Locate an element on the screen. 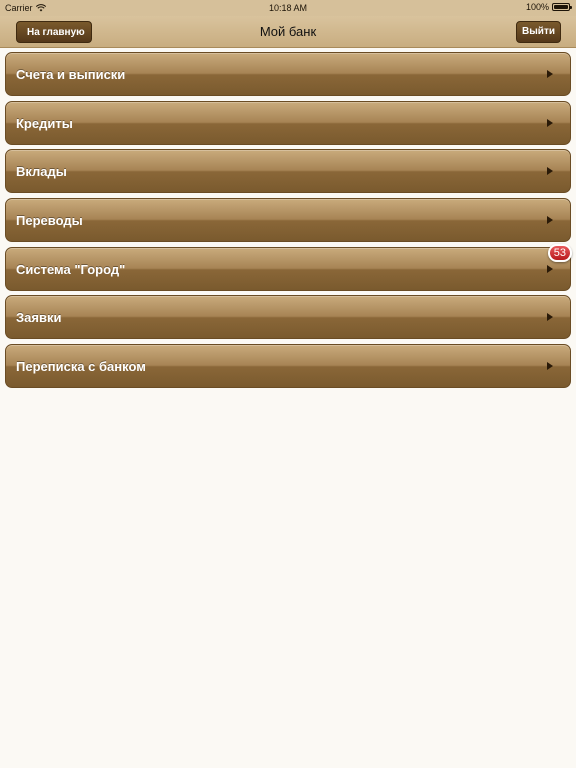 The width and height of the screenshot is (576, 768). menu-item-transfers: Переводы is located at coordinates (288, 220).